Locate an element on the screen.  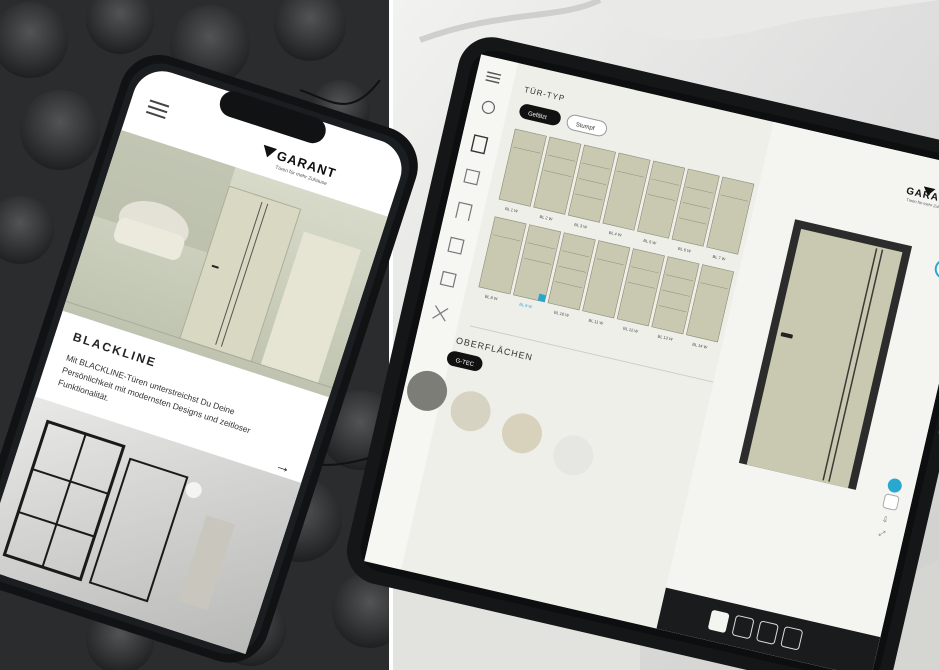
view-toggle-icon is located at coordinates (891, 502).